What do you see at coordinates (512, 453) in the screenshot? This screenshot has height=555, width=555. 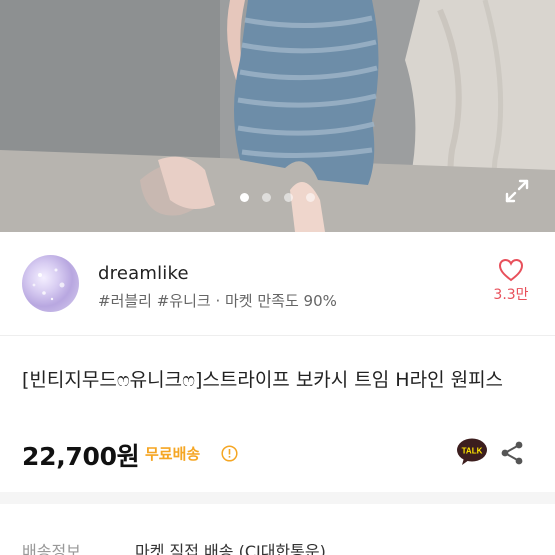 I see `share-icon` at bounding box center [512, 453].